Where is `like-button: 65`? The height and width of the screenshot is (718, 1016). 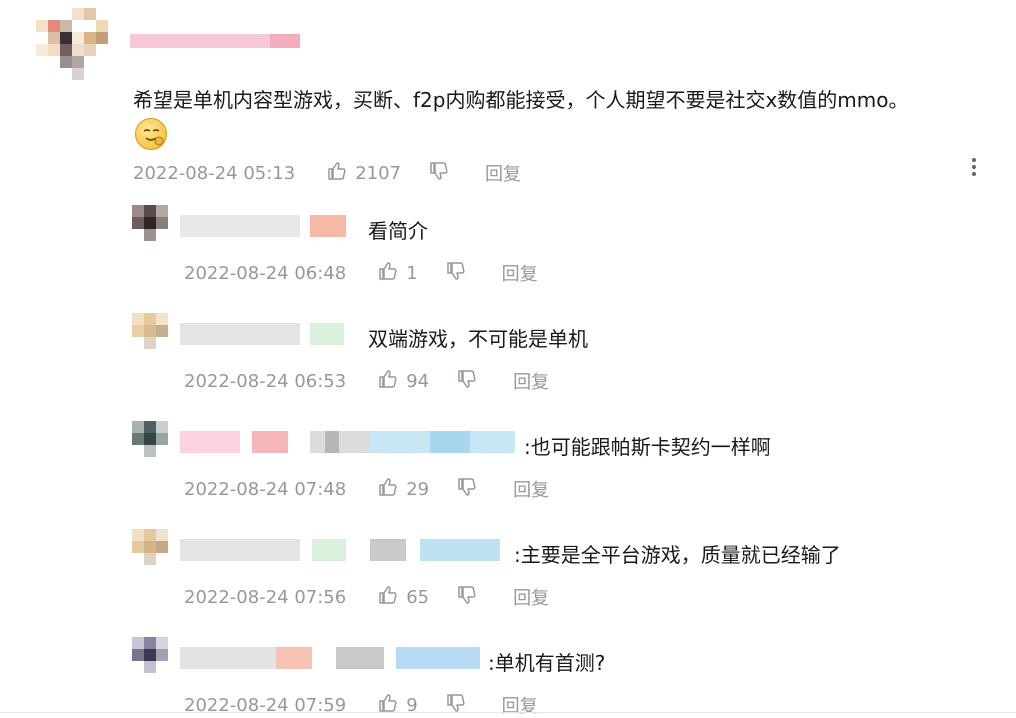 like-button: 65 is located at coordinates (403, 597).